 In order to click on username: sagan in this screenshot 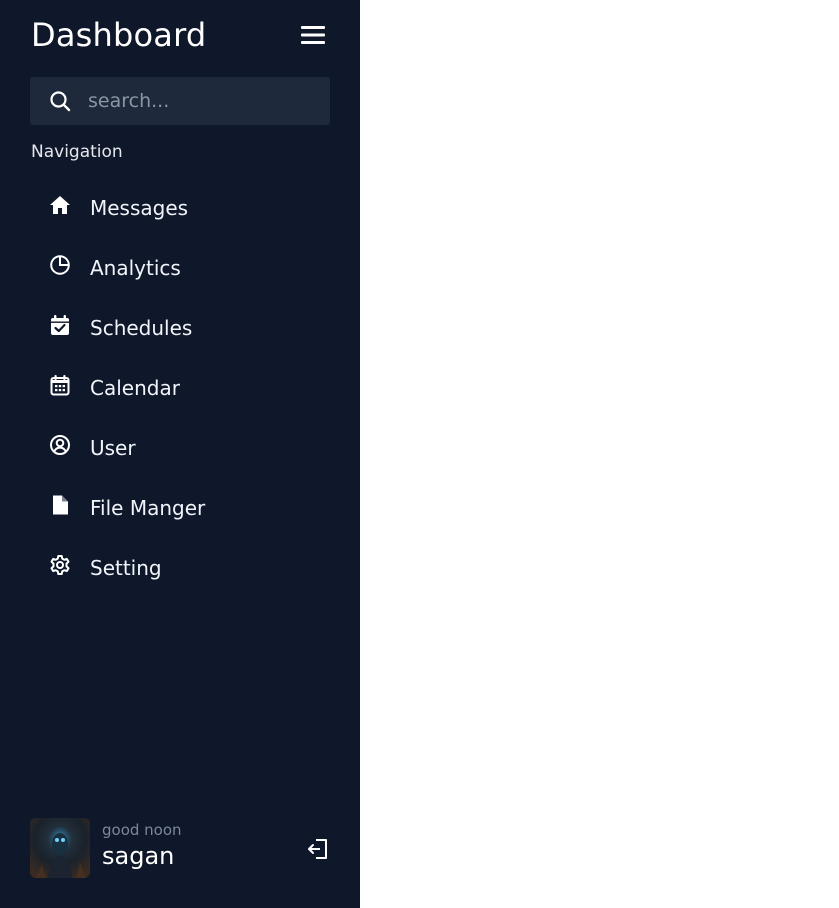, I will do `click(138, 856)`.